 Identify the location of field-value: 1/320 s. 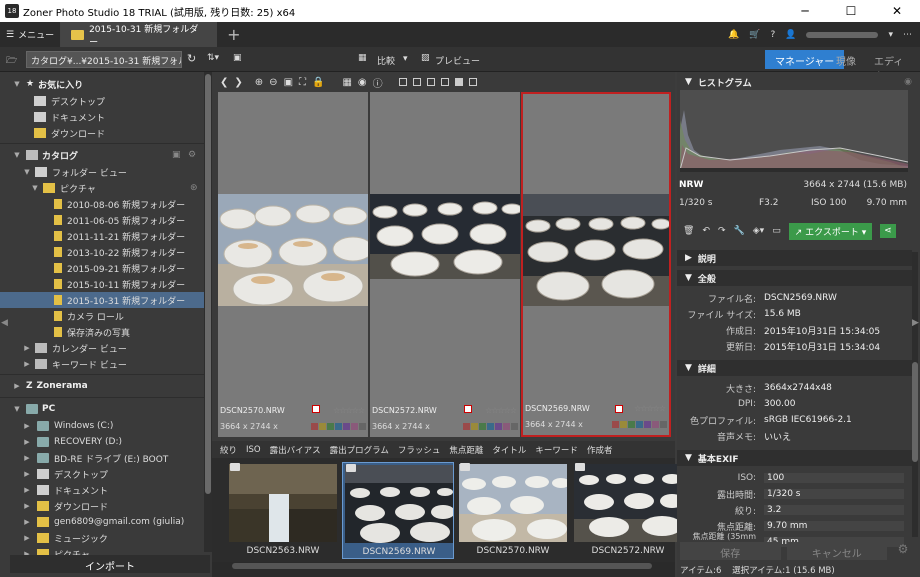
(834, 494).